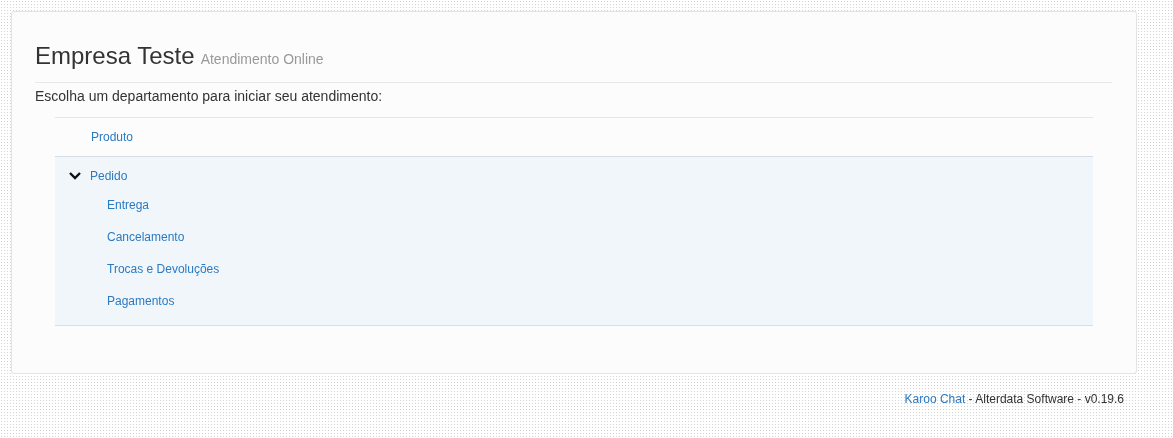 The height and width of the screenshot is (438, 1173). What do you see at coordinates (935, 399) in the screenshot?
I see `footer-link: Karoo Chat` at bounding box center [935, 399].